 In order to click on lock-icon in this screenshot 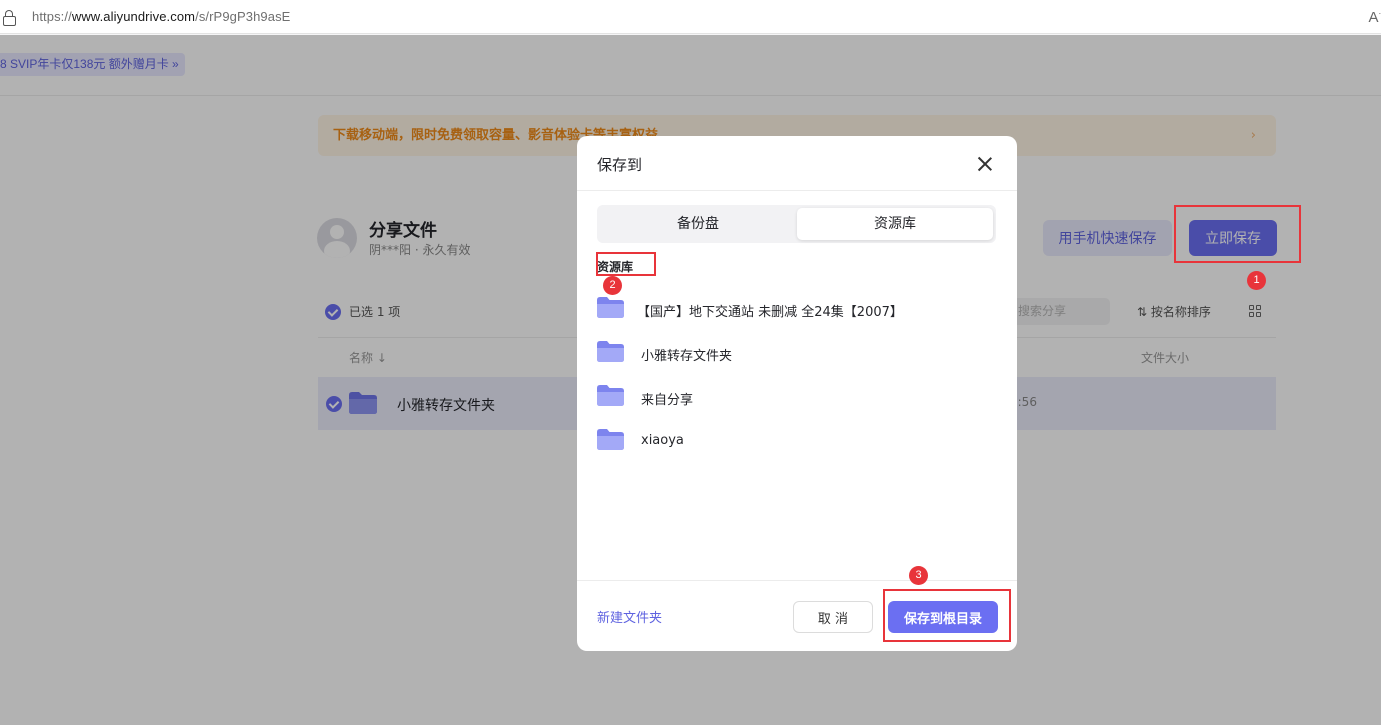, I will do `click(9, 17)`.